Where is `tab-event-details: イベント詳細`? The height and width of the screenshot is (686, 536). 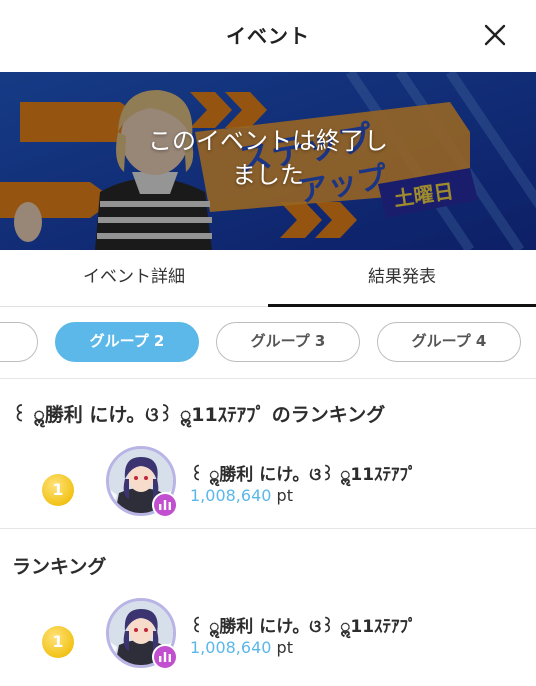 tab-event-details: イベント詳細 is located at coordinates (134, 278).